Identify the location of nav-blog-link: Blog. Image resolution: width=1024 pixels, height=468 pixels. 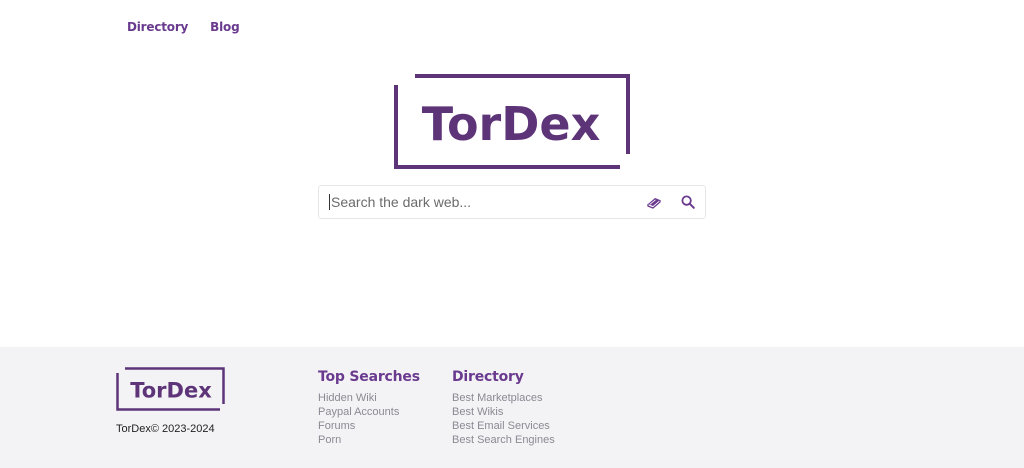
(224, 27).